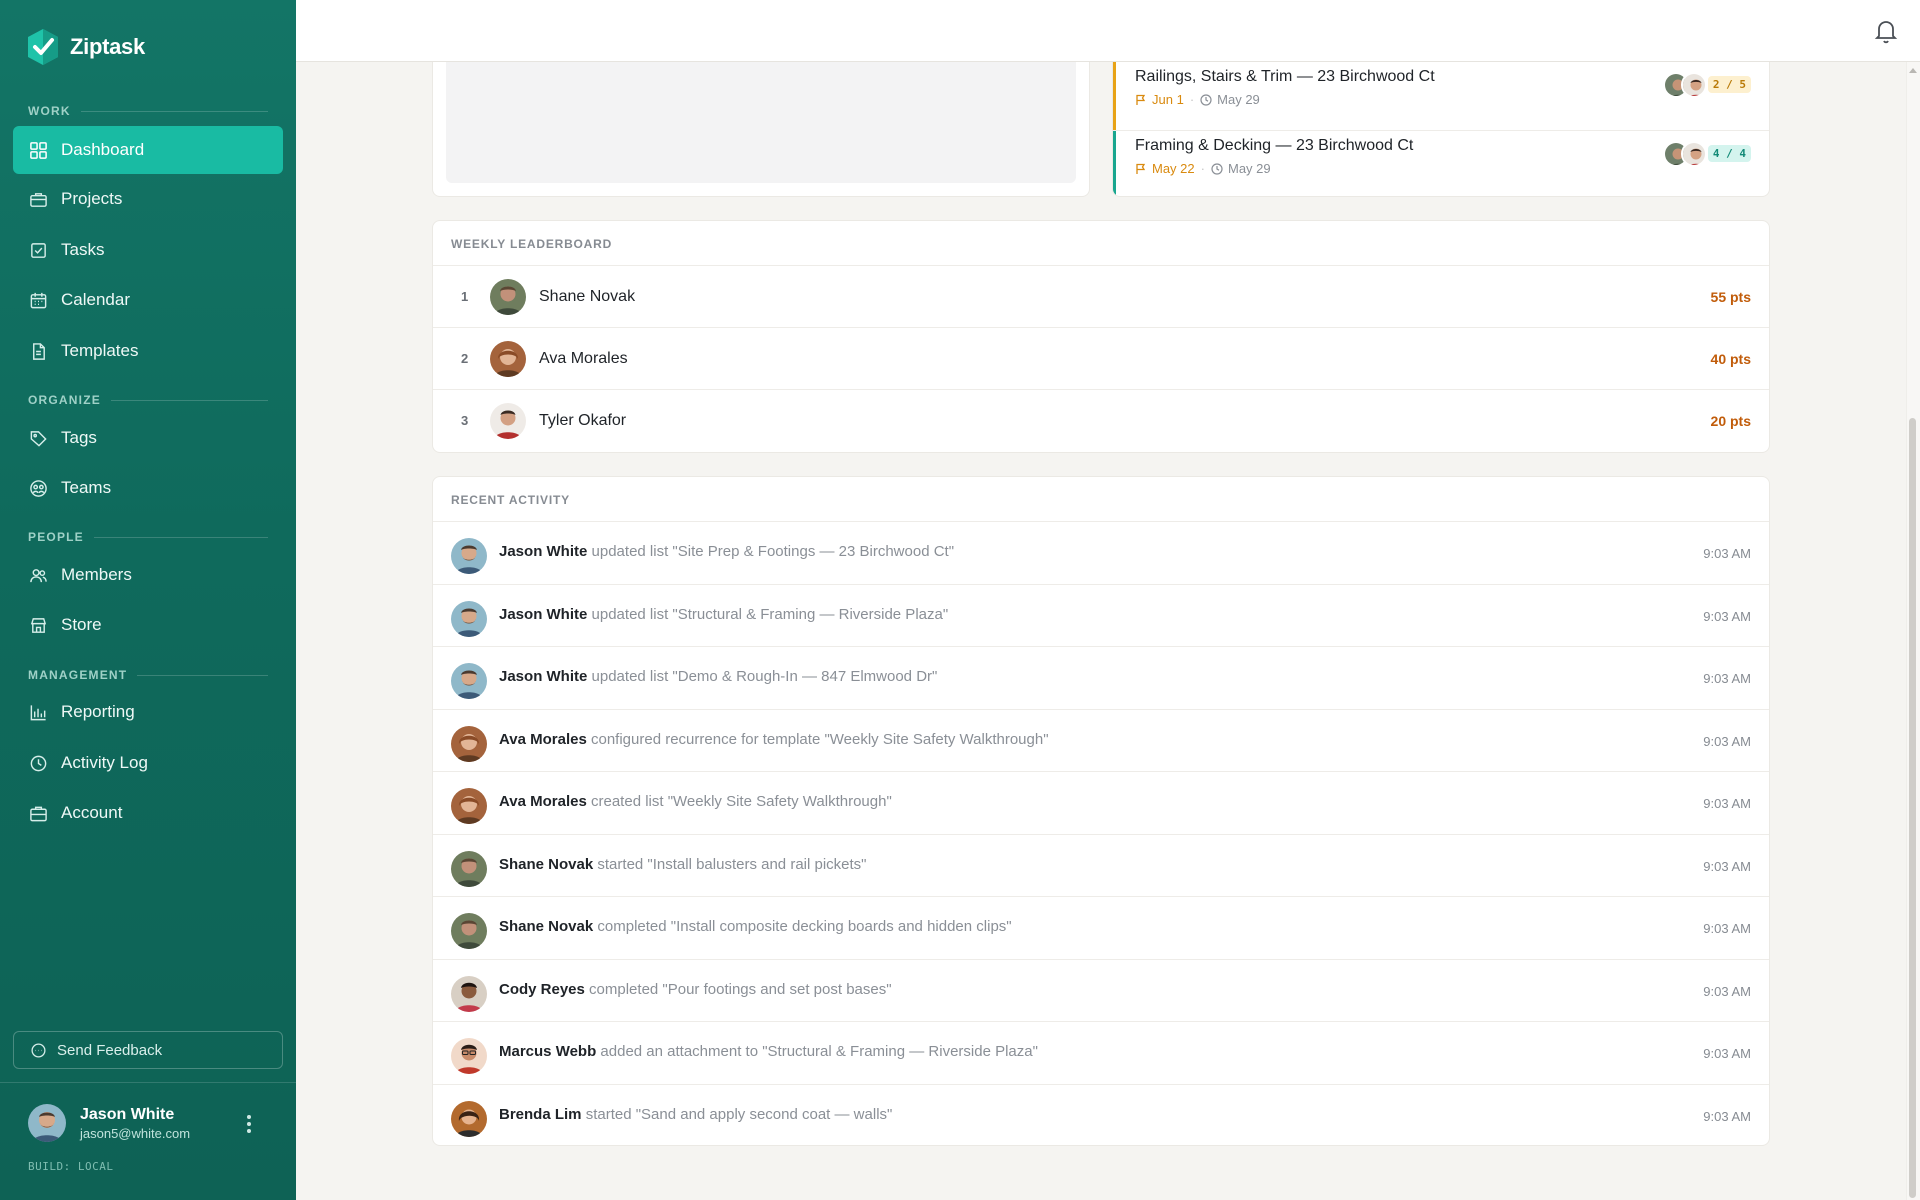 This screenshot has height=1200, width=1920. I want to click on status-bar, so click(1114, 163).